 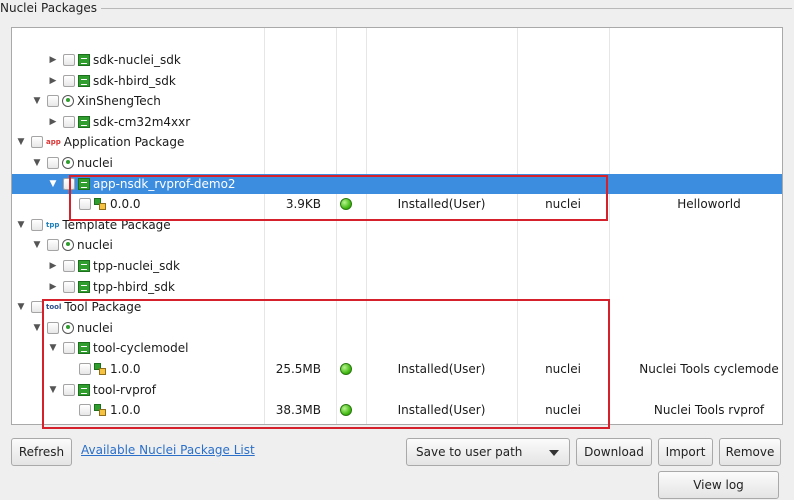 I want to click on tree-row: ▶ tpp-nuclei_sdk, so click(x=397, y=266).